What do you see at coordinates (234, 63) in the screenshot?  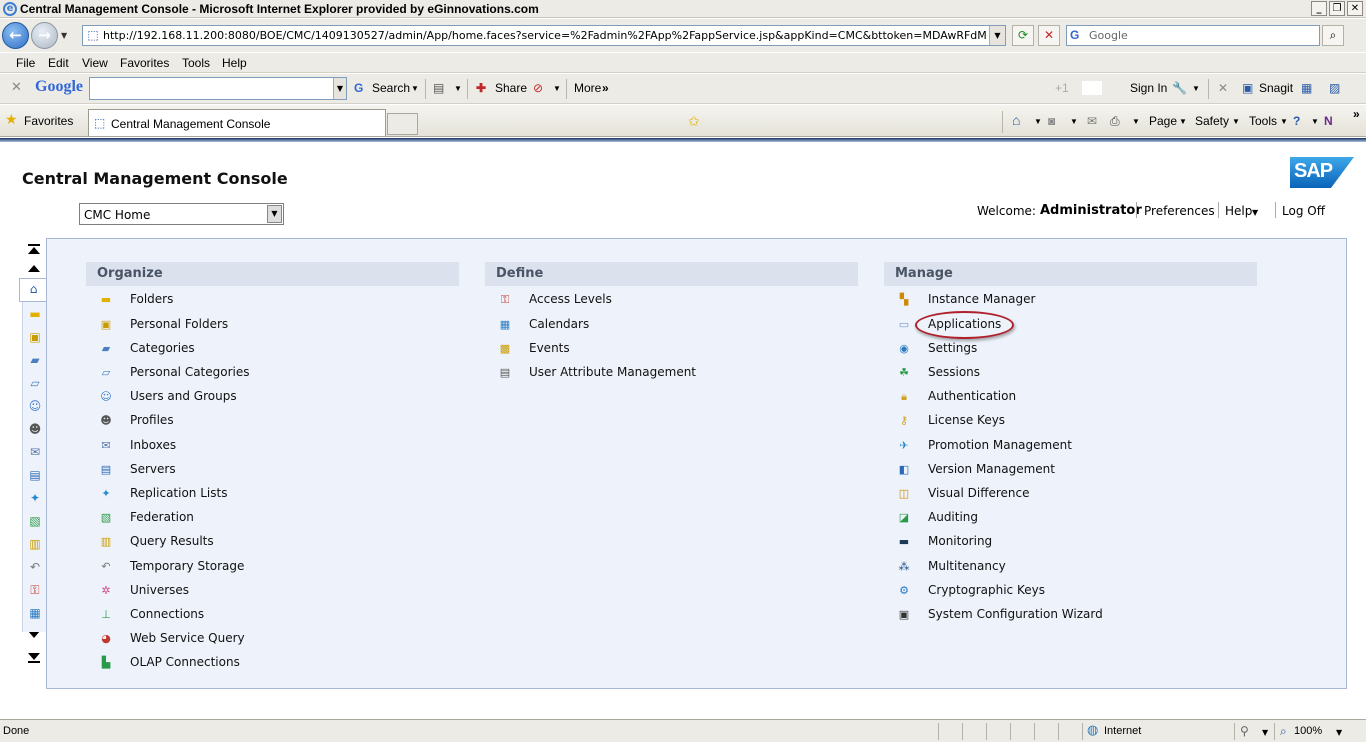 I see `menu-help: Help` at bounding box center [234, 63].